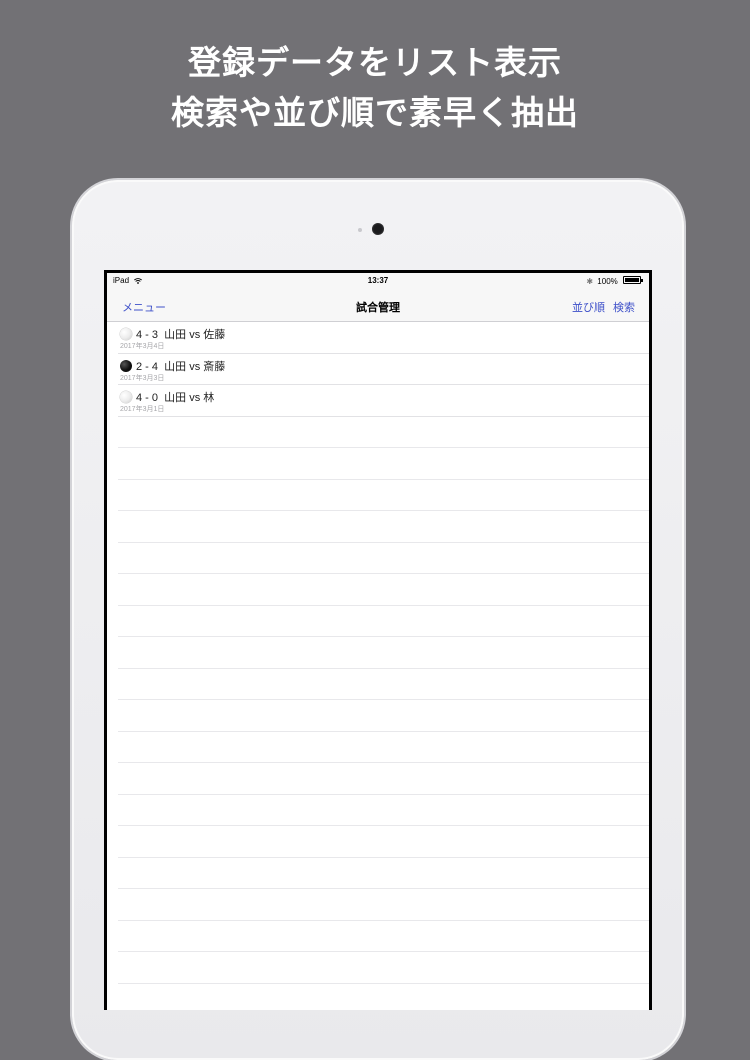  I want to click on game-row: 2 - 4 山田 vs 斎藤 2017年3月3日, so click(383, 369).